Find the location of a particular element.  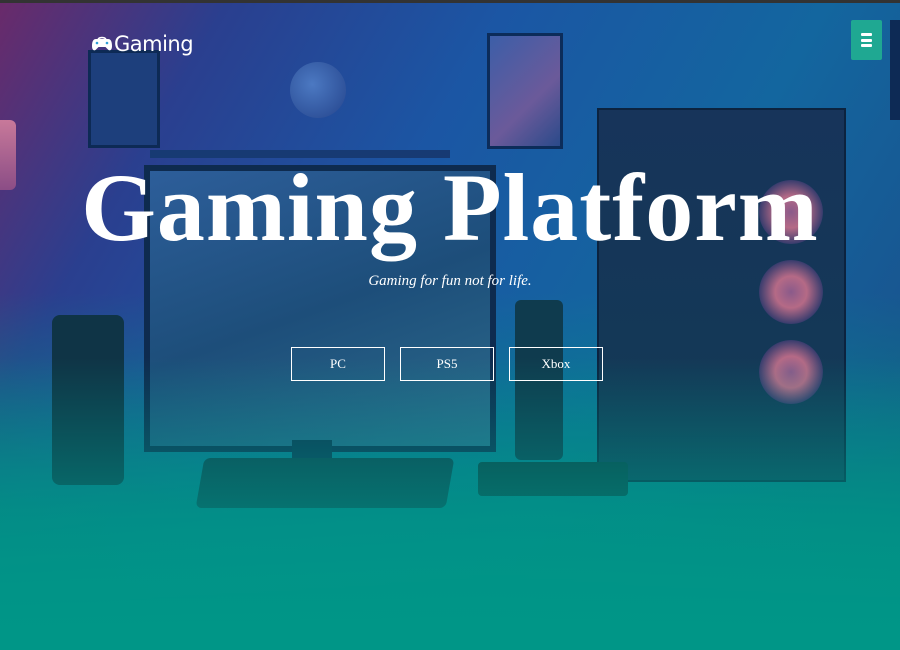

page-title: Gaming Platform is located at coordinates (450, 207).